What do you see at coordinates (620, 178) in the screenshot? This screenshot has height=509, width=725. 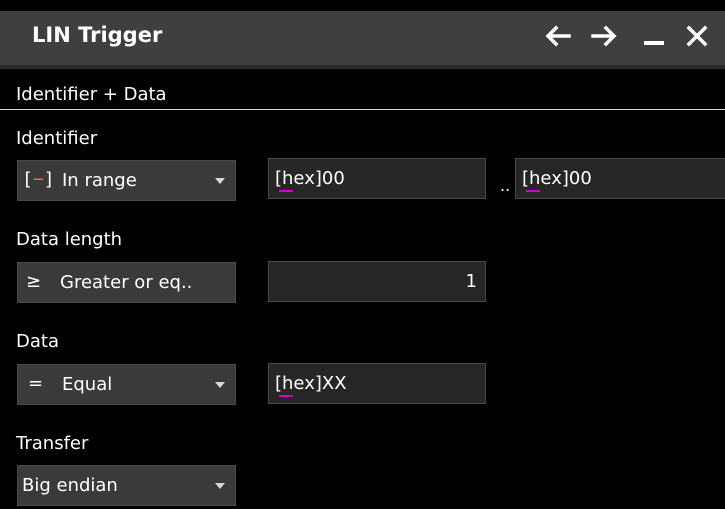 I see `identifier-max-field: [hex] 00` at bounding box center [620, 178].